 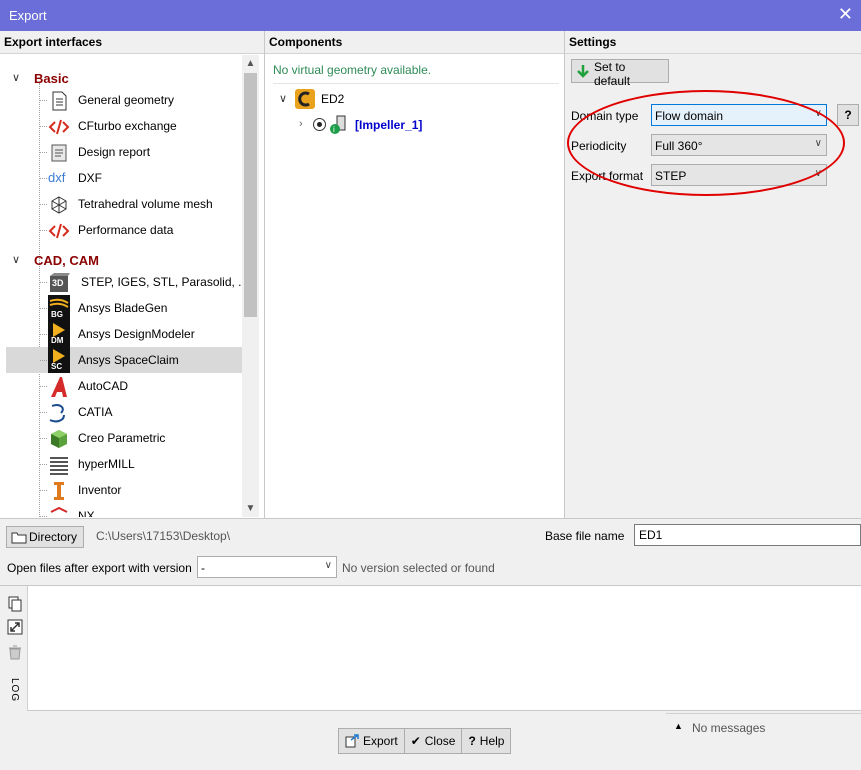 What do you see at coordinates (472, 741) in the screenshot?
I see `question-icon: ?` at bounding box center [472, 741].